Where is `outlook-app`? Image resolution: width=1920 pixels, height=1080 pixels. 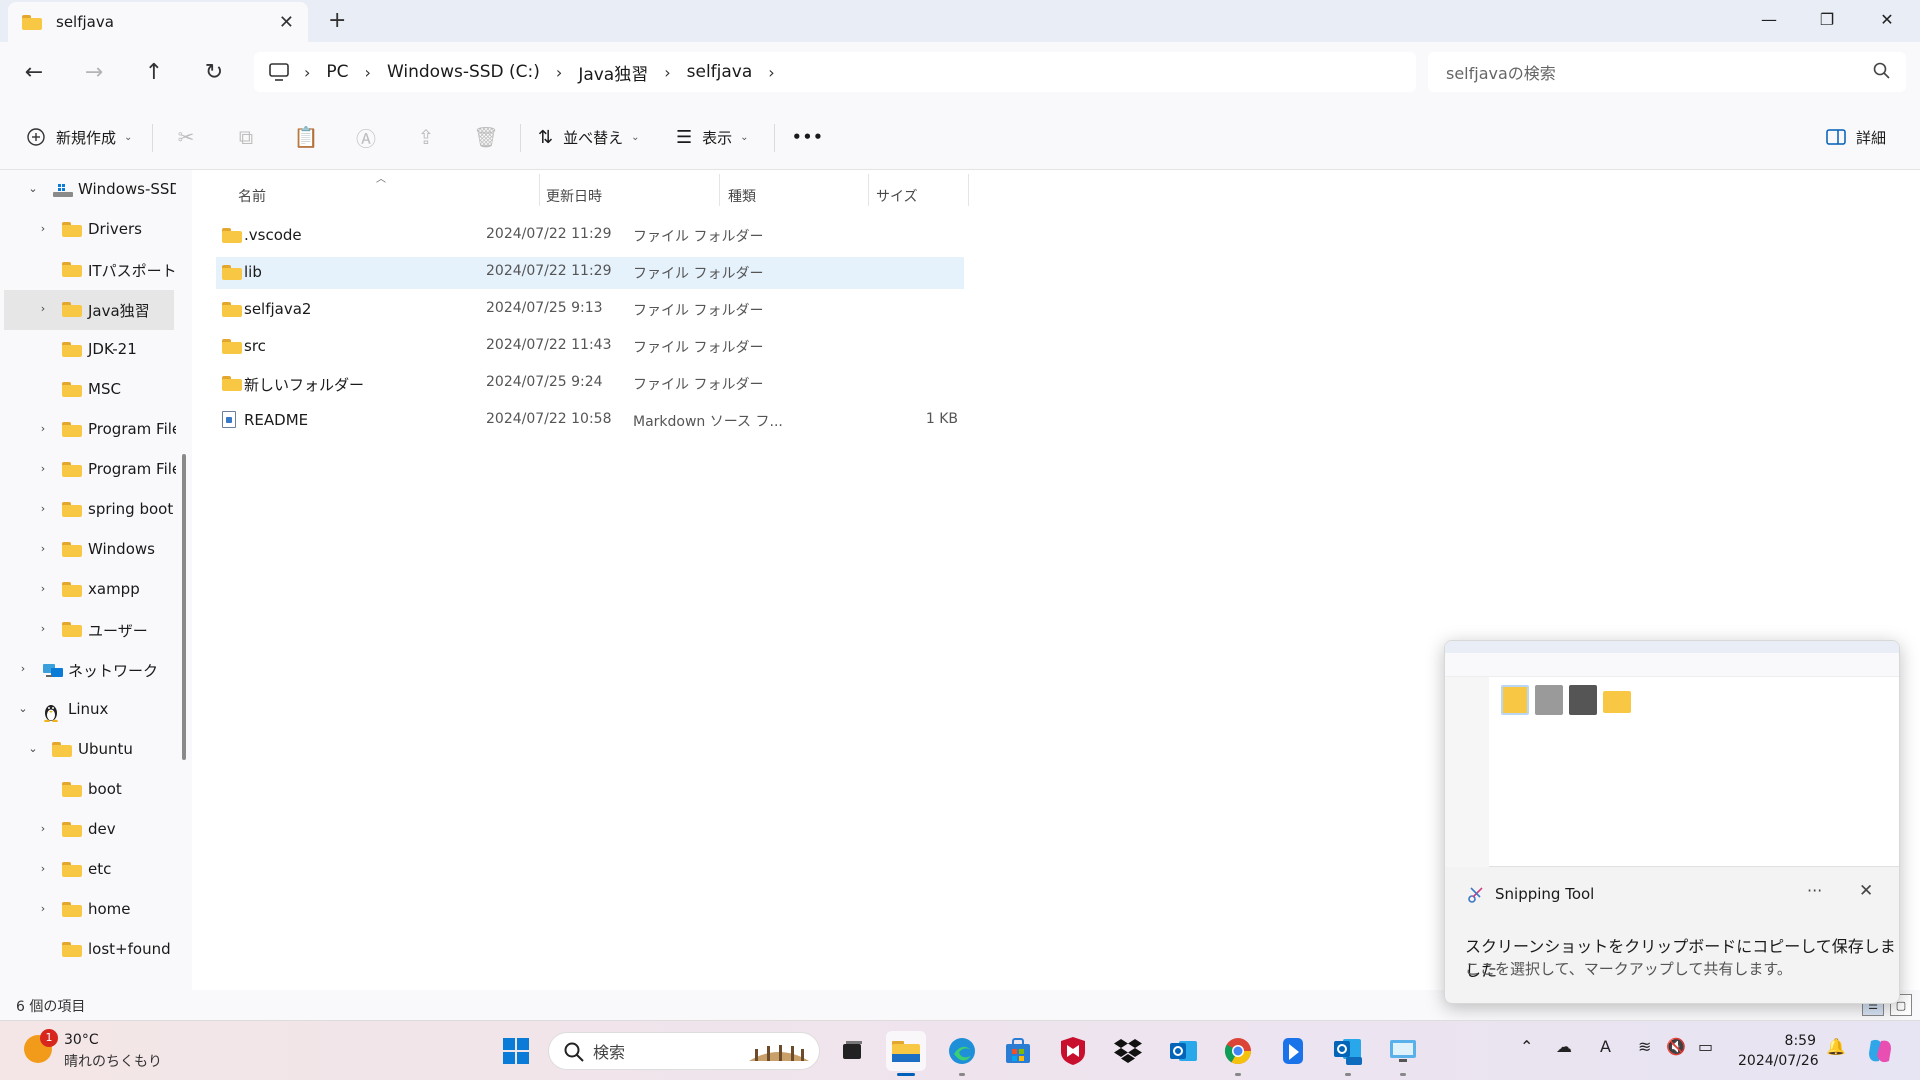 outlook-app is located at coordinates (1183, 1051).